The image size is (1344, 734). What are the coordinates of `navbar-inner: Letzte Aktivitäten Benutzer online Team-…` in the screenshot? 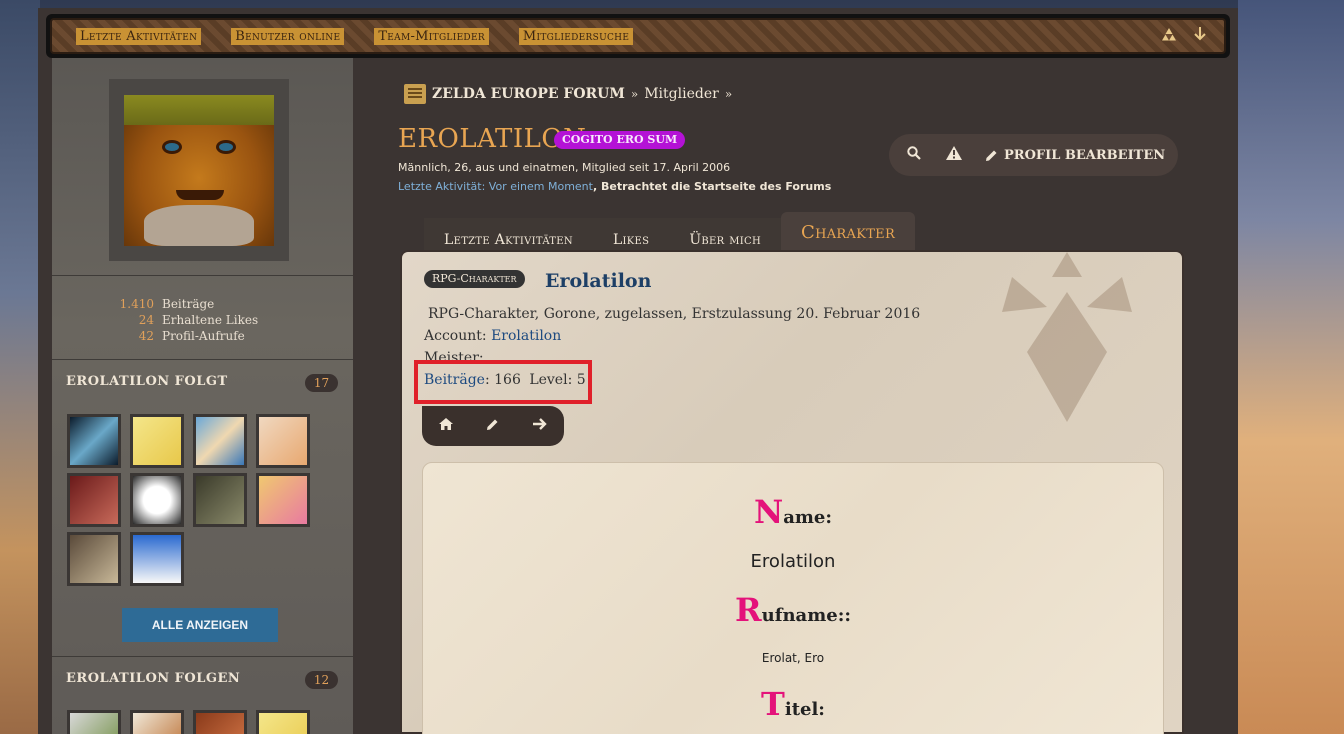 It's located at (638, 36).